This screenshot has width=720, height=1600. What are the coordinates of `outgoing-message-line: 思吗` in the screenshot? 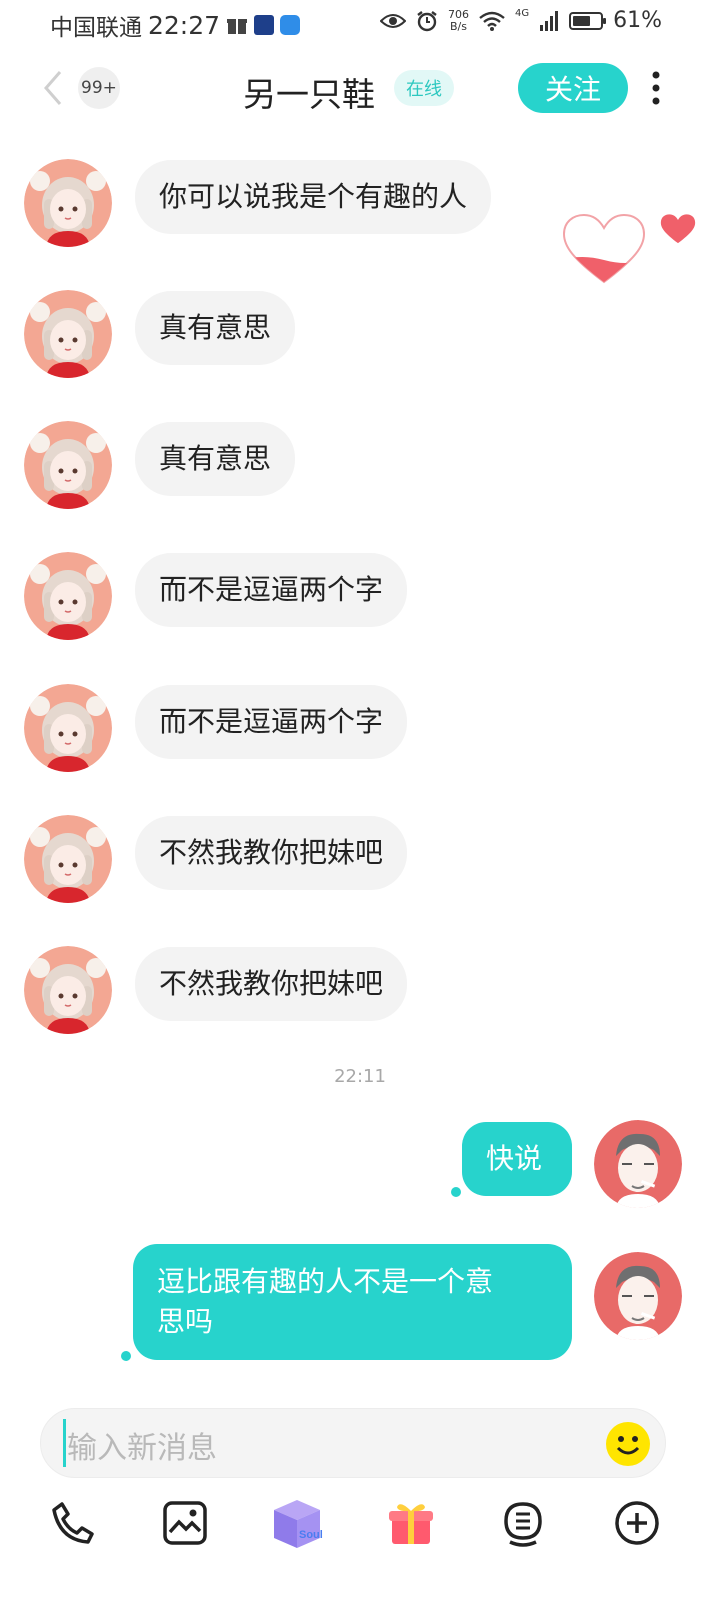 It's located at (185, 1321).